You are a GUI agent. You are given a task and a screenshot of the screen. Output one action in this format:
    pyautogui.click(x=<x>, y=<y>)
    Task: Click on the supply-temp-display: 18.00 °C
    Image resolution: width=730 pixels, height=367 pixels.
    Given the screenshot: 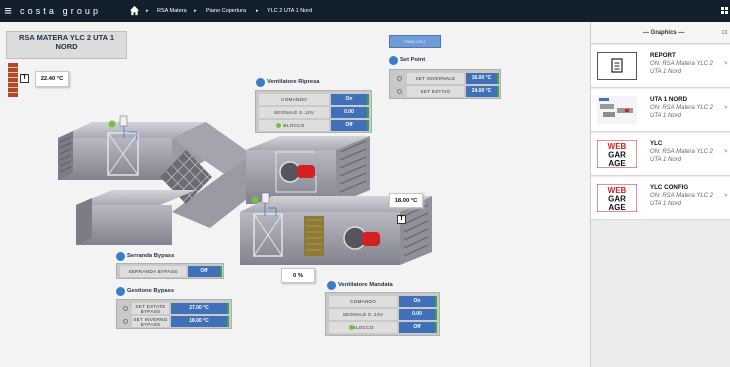 What is the action you would take?
    pyautogui.click(x=406, y=200)
    